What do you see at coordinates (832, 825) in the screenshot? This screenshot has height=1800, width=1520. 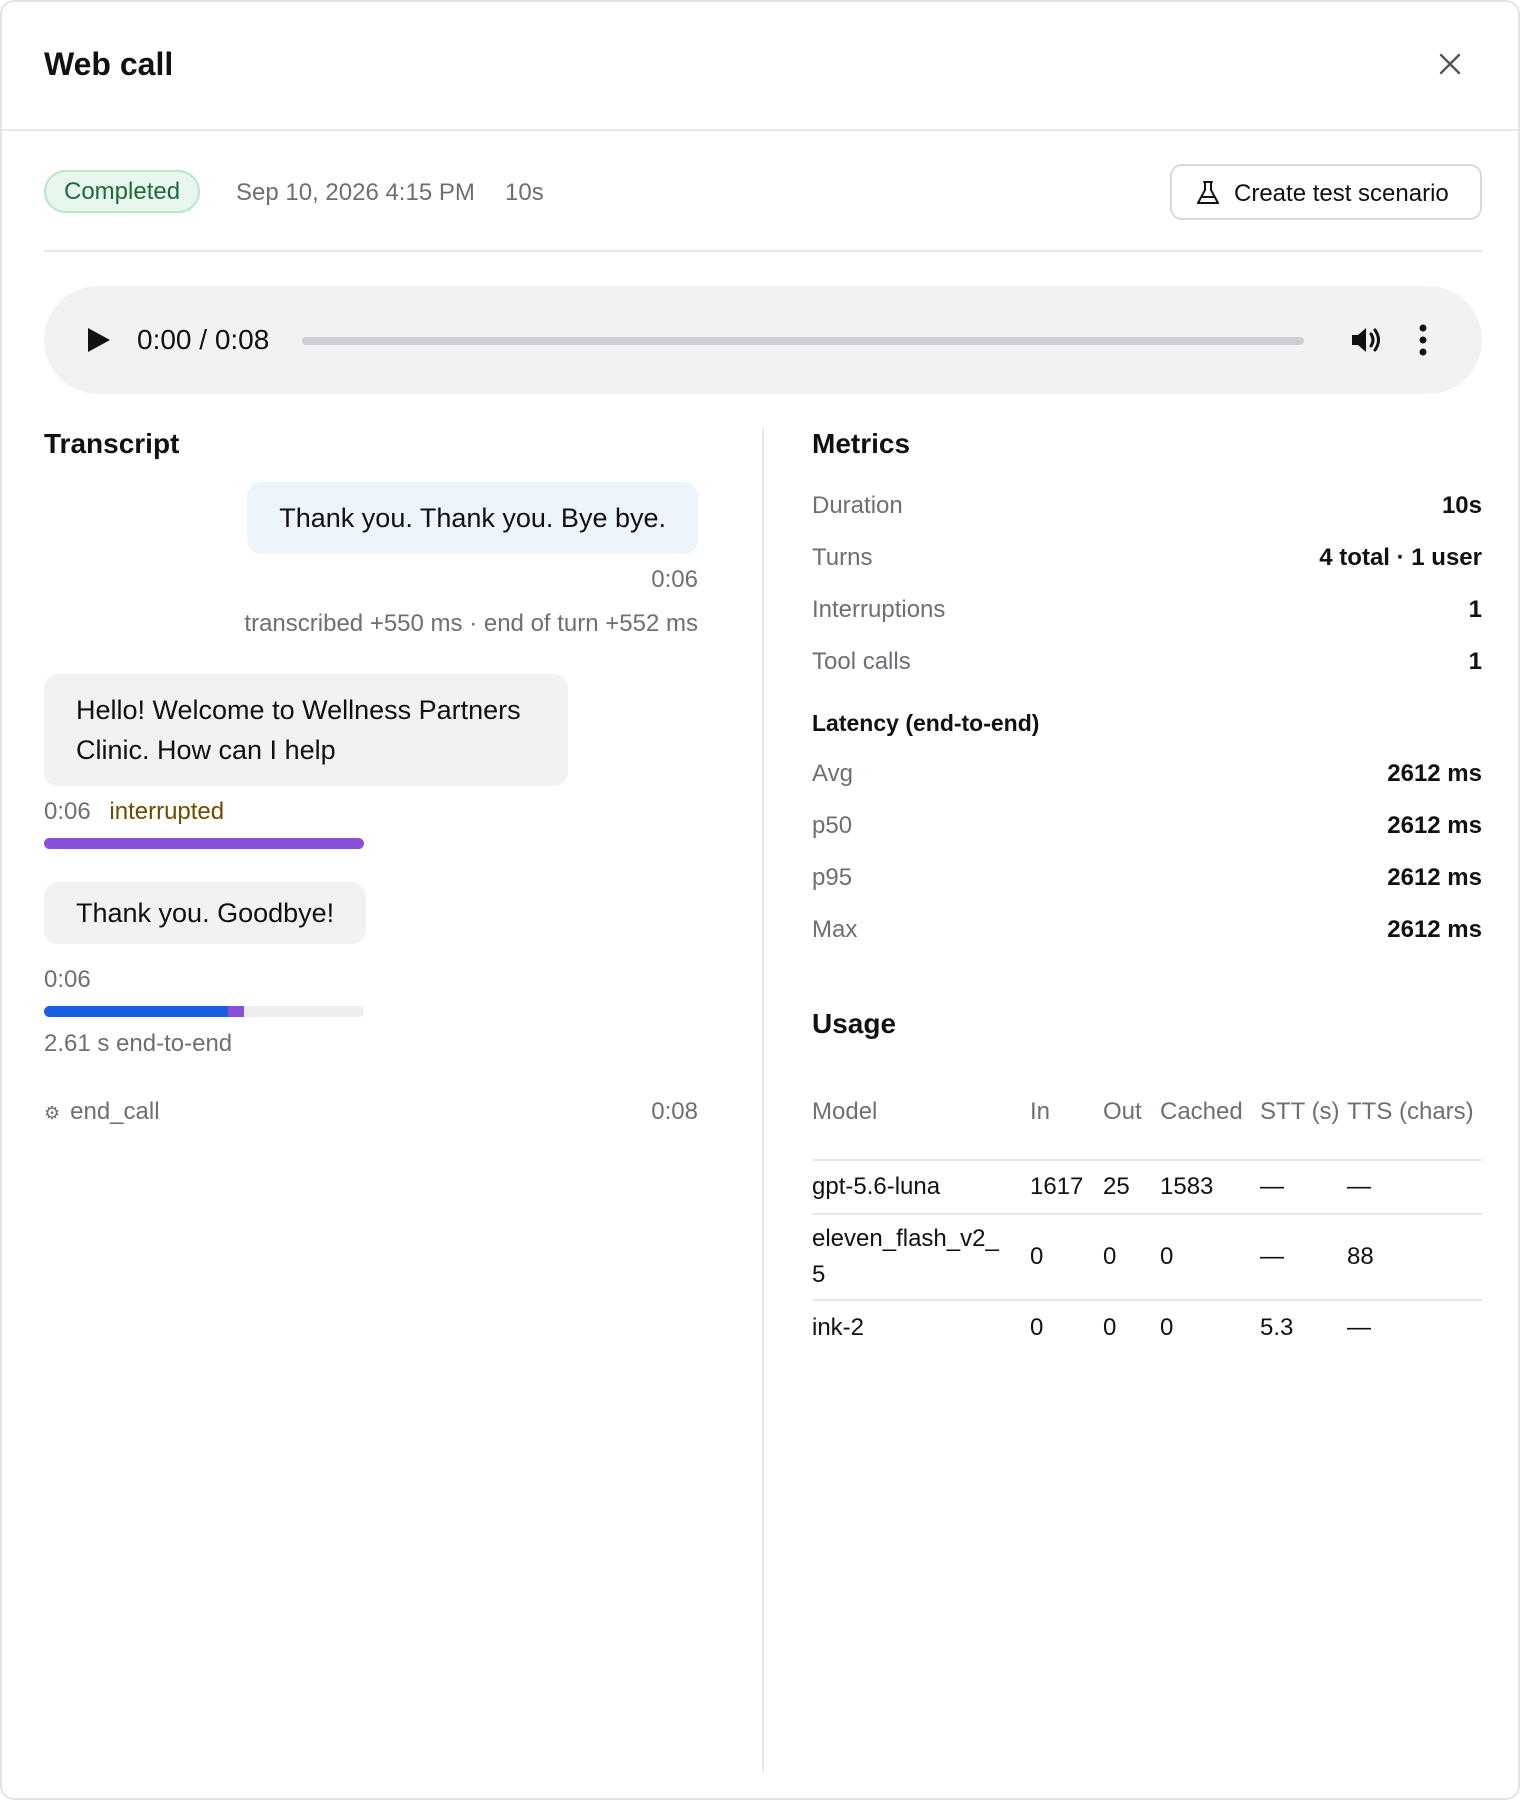 I see `latency-label: p50` at bounding box center [832, 825].